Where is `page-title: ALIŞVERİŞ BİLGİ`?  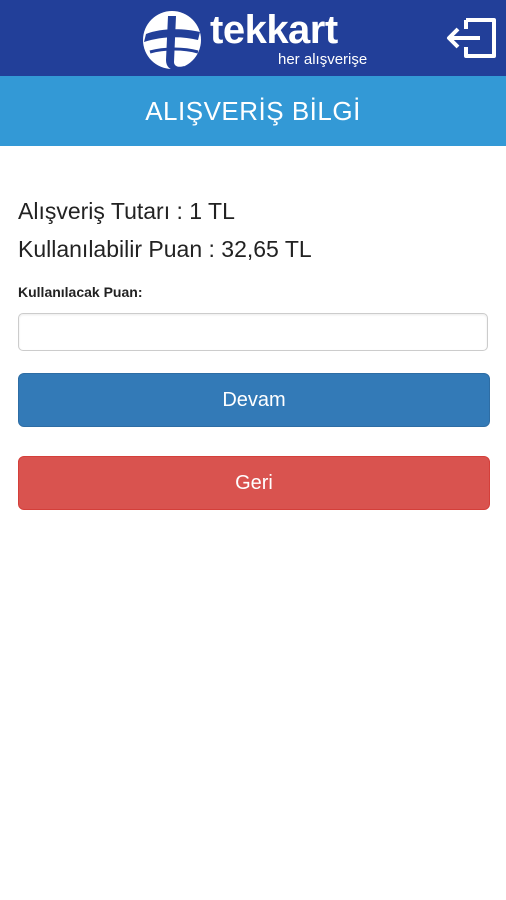
page-title: ALIŞVERİŞ BİLGİ is located at coordinates (253, 111).